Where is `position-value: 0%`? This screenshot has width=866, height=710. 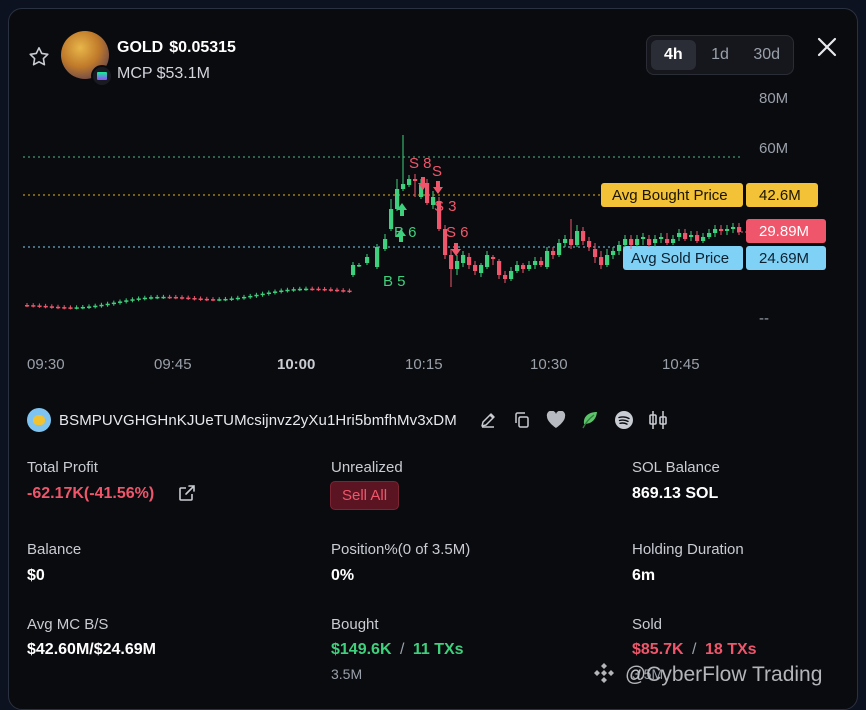 position-value: 0% is located at coordinates (343, 575).